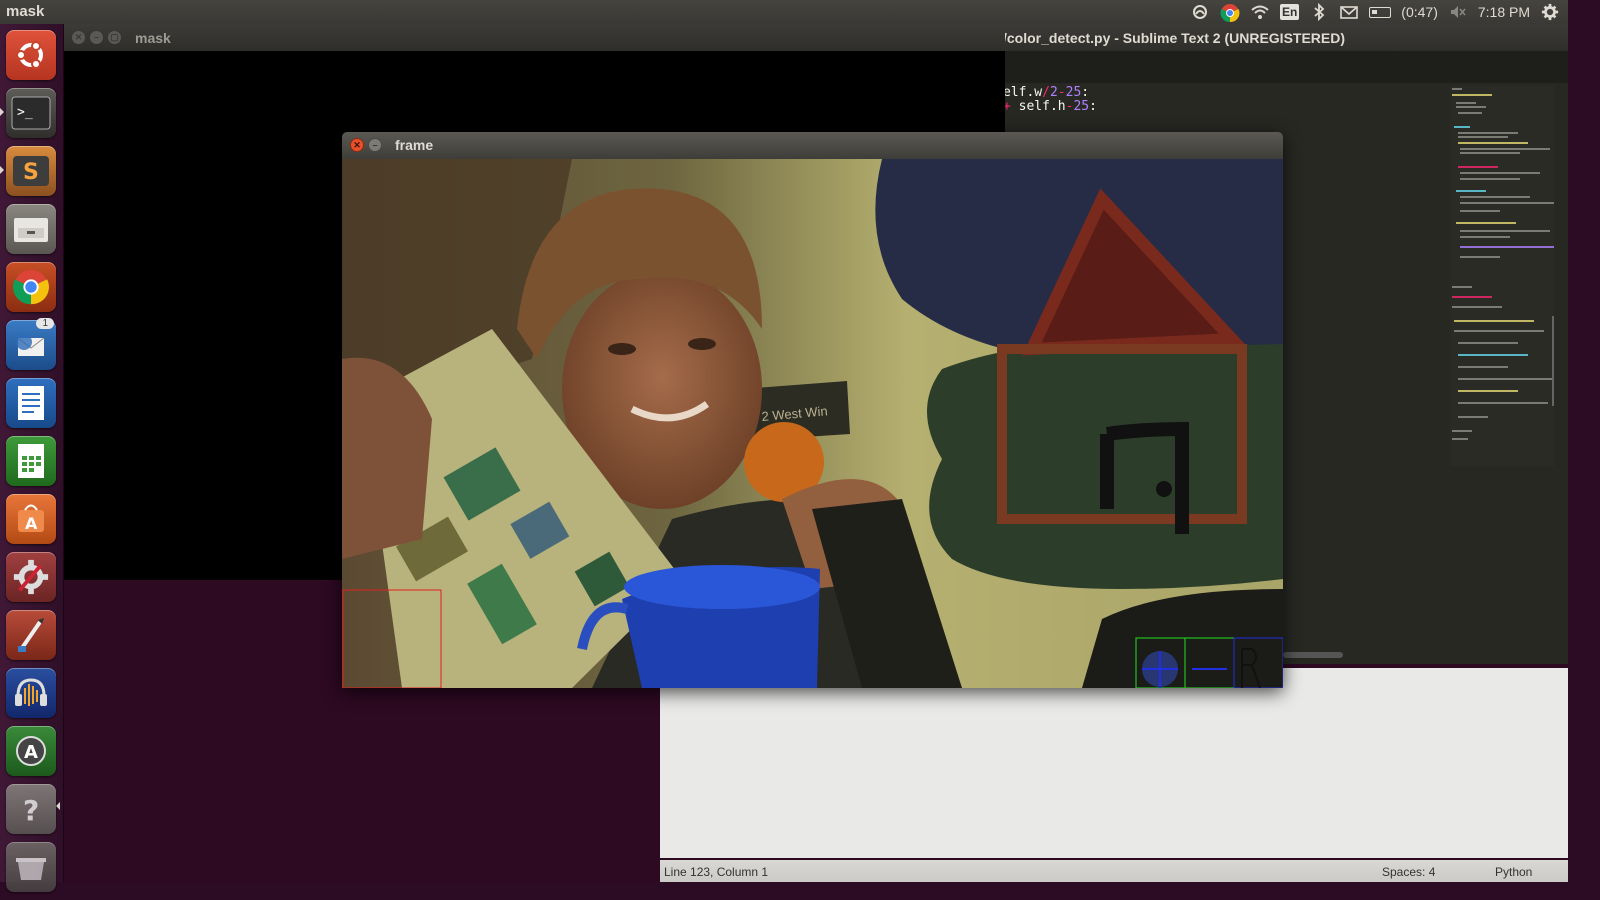 The image size is (1600, 900). What do you see at coordinates (1550, 12) in the screenshot?
I see `gear-icon` at bounding box center [1550, 12].